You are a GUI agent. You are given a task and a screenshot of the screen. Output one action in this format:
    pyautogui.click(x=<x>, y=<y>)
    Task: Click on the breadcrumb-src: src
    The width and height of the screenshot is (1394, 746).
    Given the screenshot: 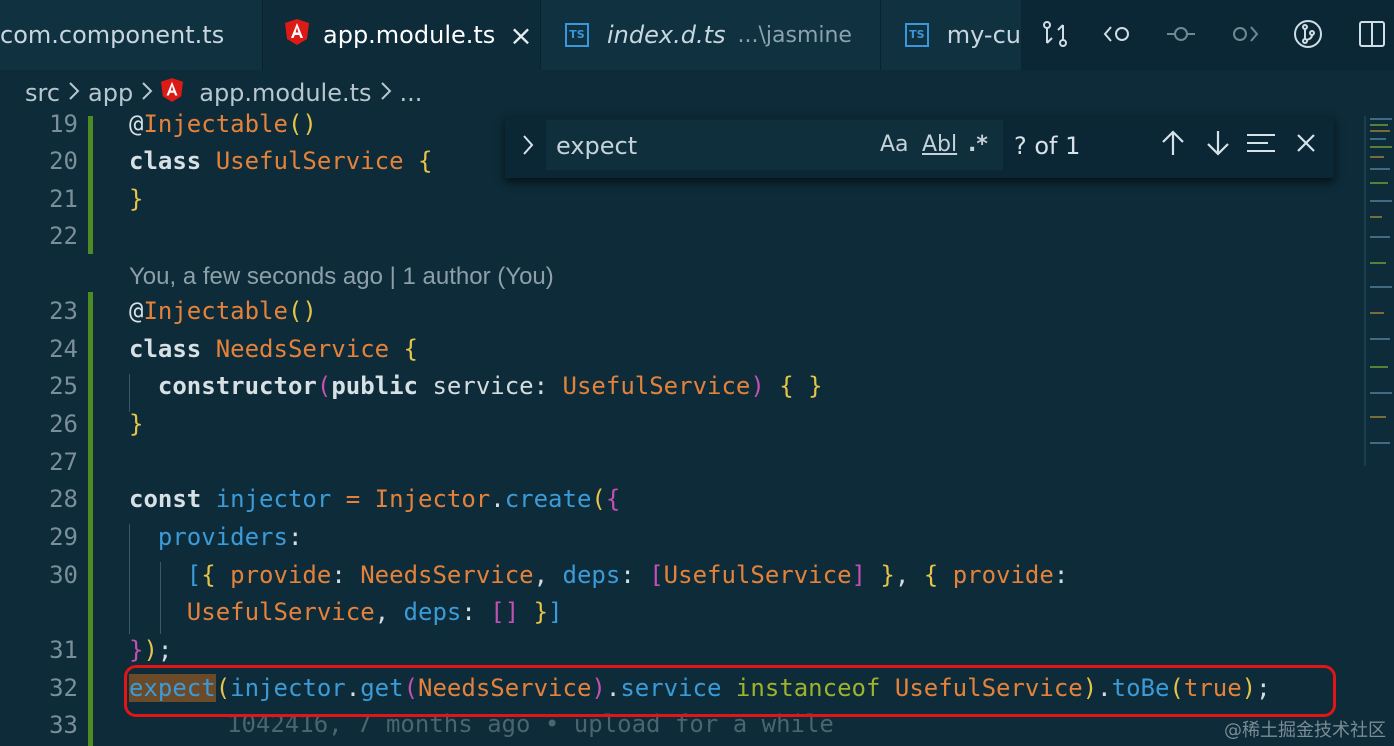 What is the action you would take?
    pyautogui.click(x=42, y=93)
    